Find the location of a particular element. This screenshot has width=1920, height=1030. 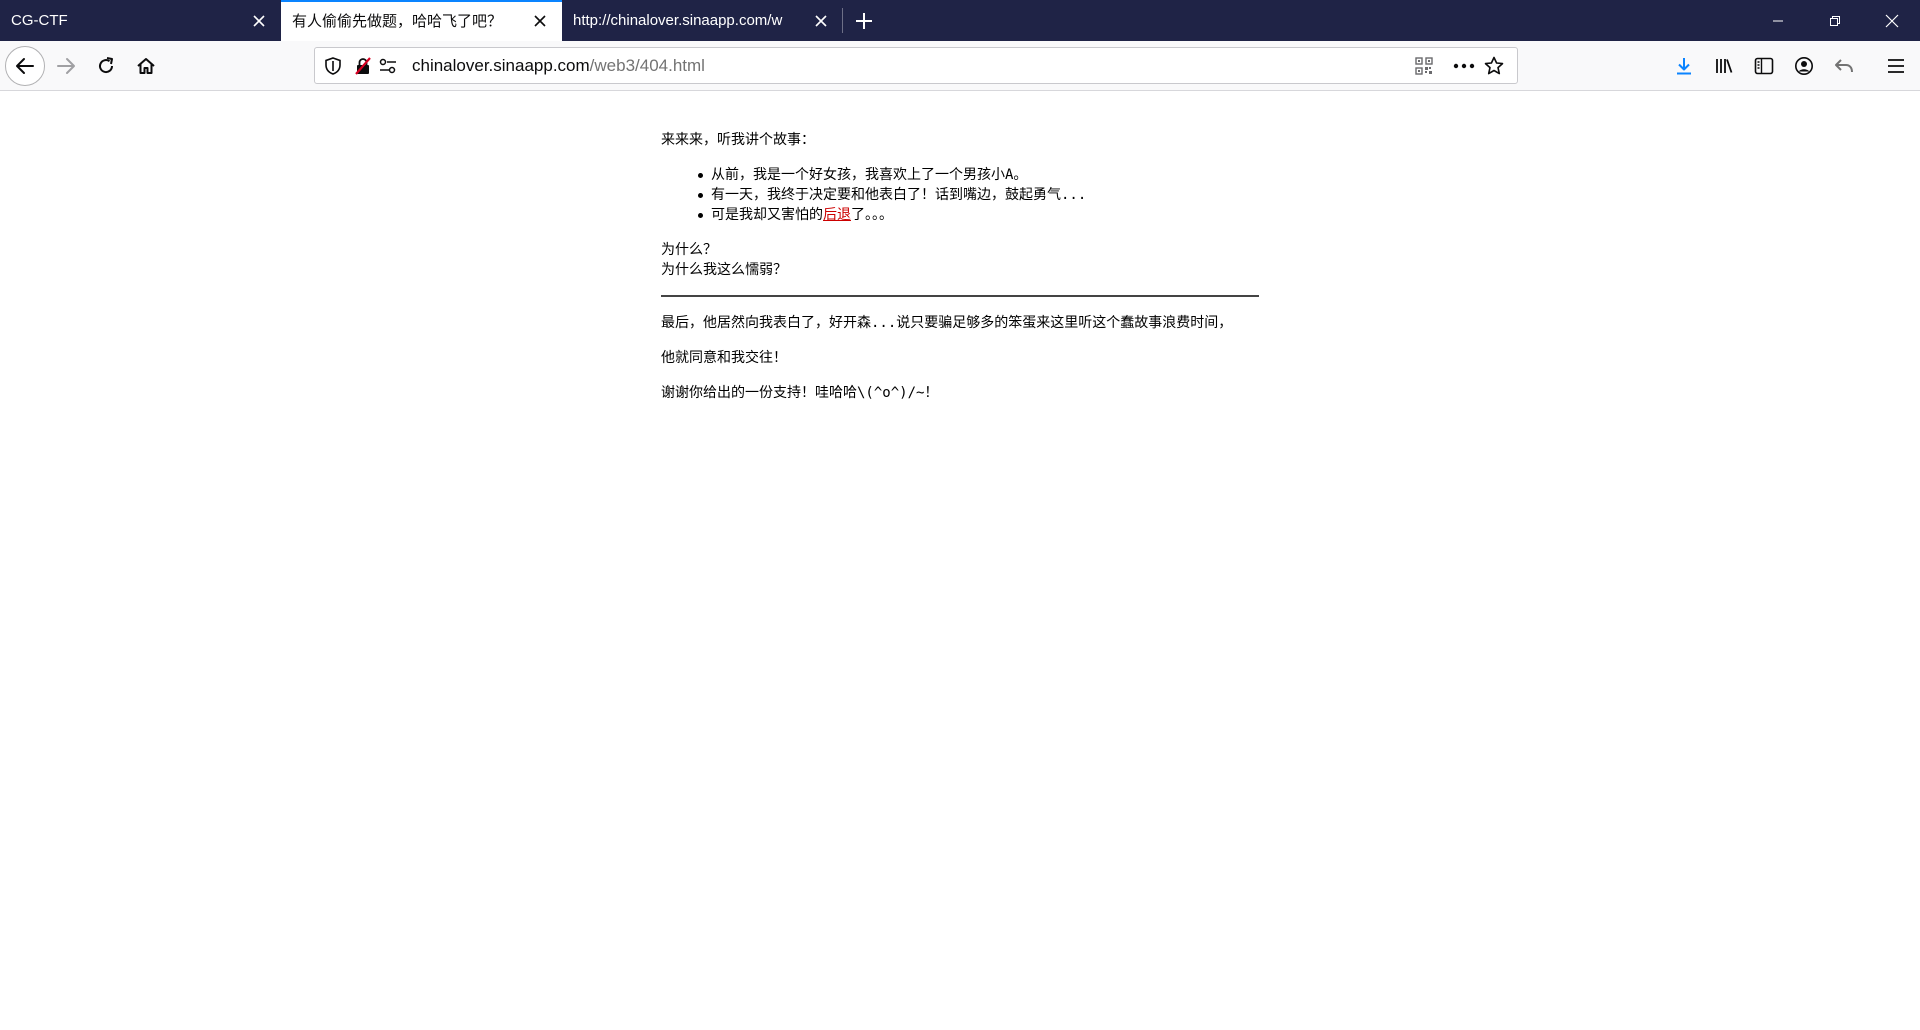

menu-button is located at coordinates (1896, 66).